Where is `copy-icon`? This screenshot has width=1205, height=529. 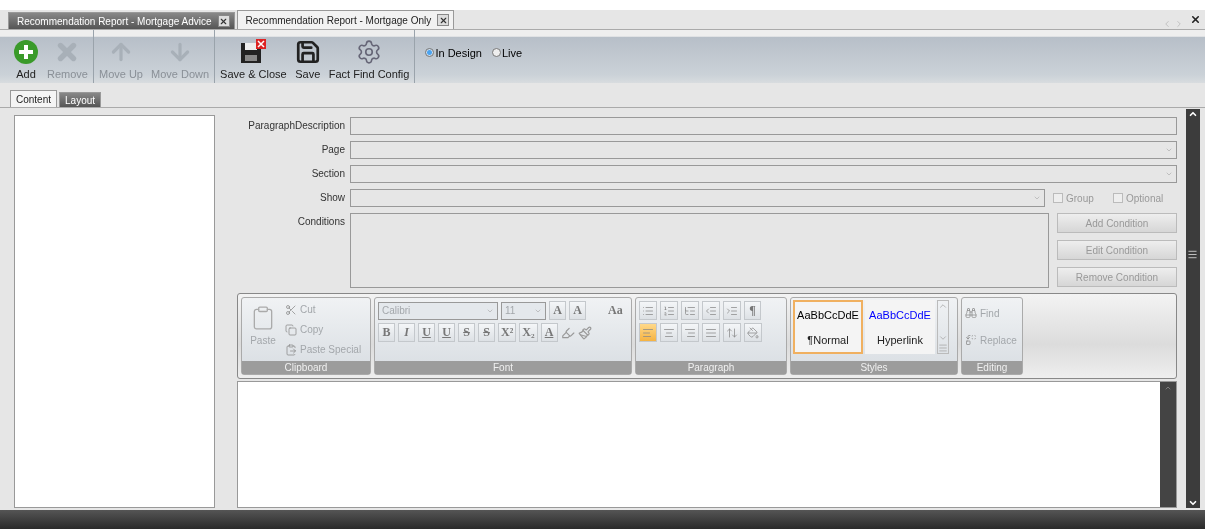
copy-icon is located at coordinates (291, 329).